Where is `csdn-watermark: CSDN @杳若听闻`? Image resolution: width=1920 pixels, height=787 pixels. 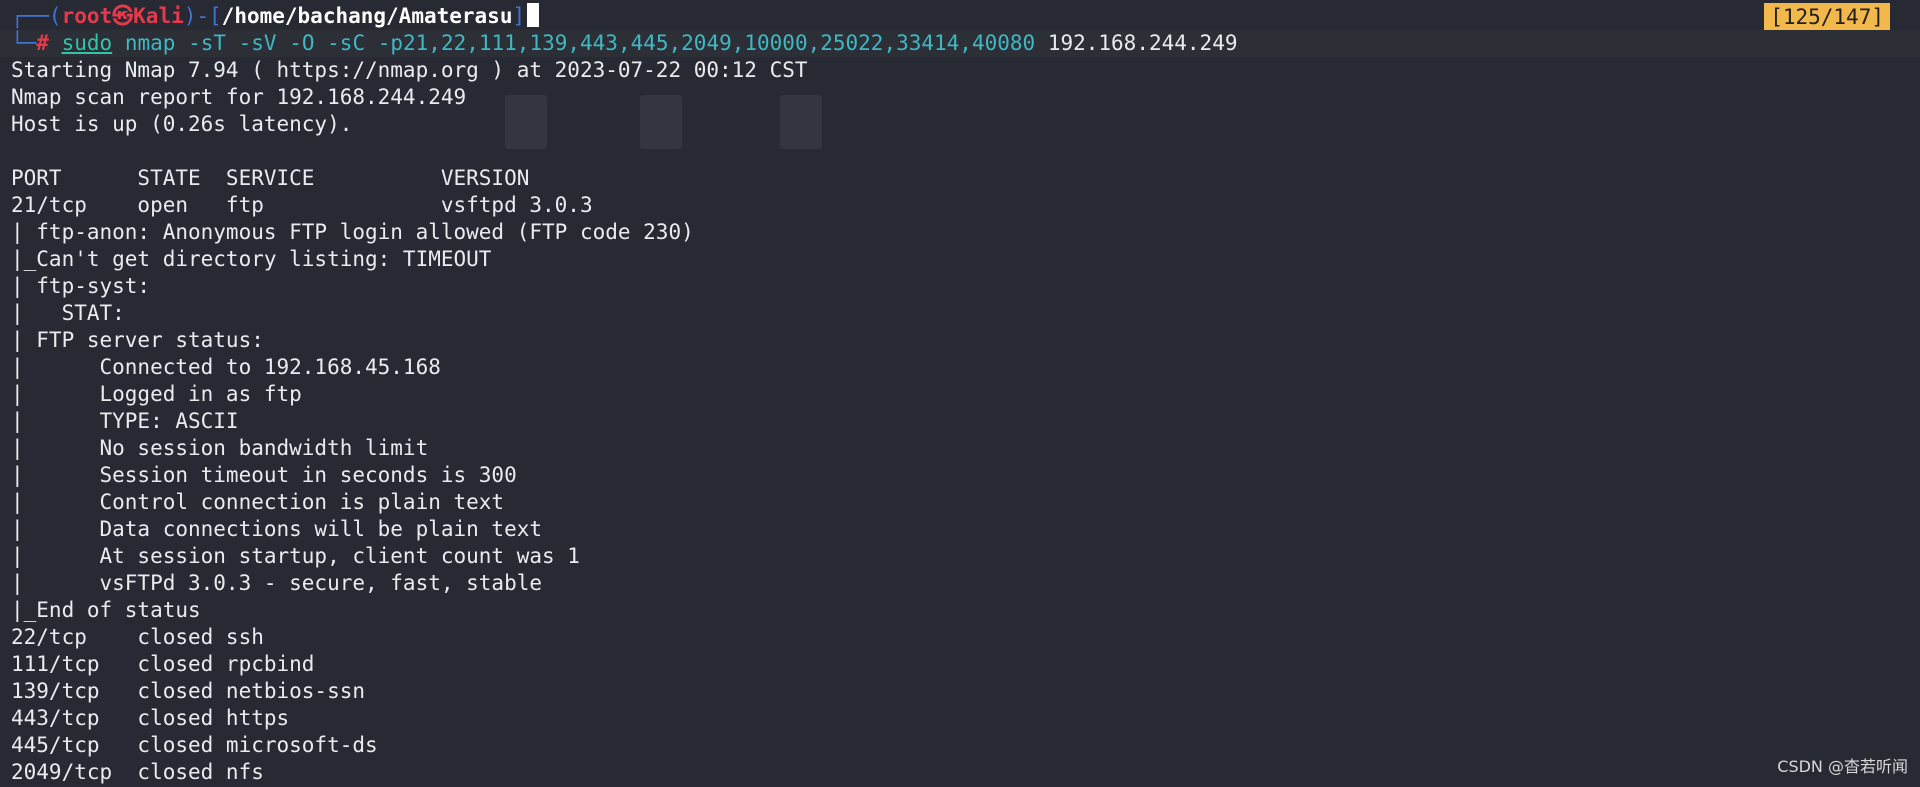
csdn-watermark: CSDN @杳若听闻 is located at coordinates (1842, 766).